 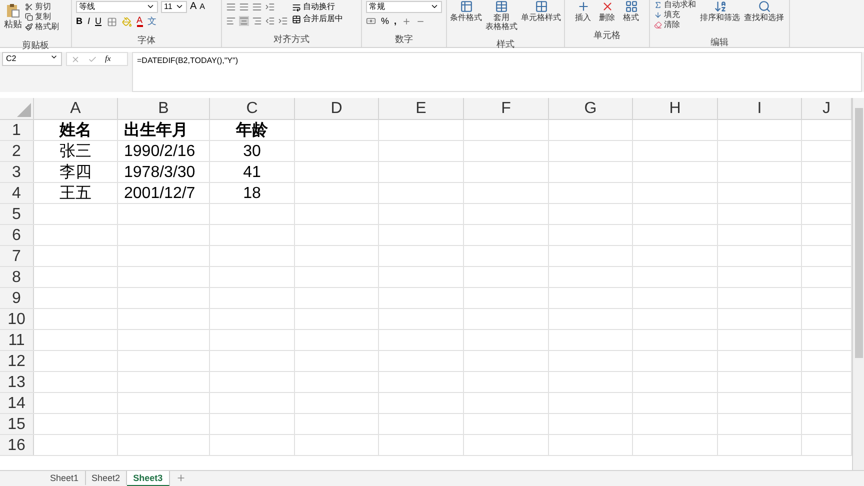 I want to click on font-size-field: 11, so click(x=174, y=7).